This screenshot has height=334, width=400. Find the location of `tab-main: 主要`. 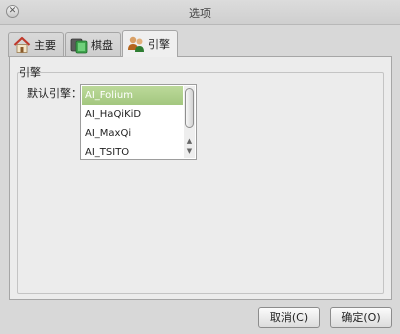

tab-main: 主要 is located at coordinates (36, 44).